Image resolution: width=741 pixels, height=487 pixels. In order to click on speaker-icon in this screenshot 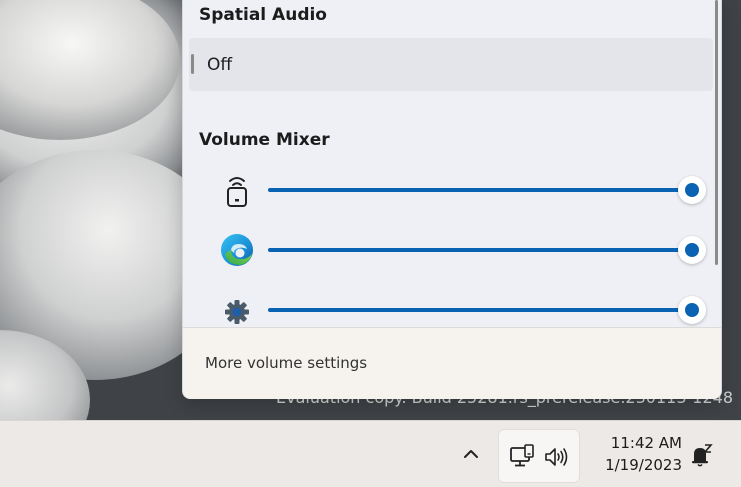, I will do `click(556, 457)`.